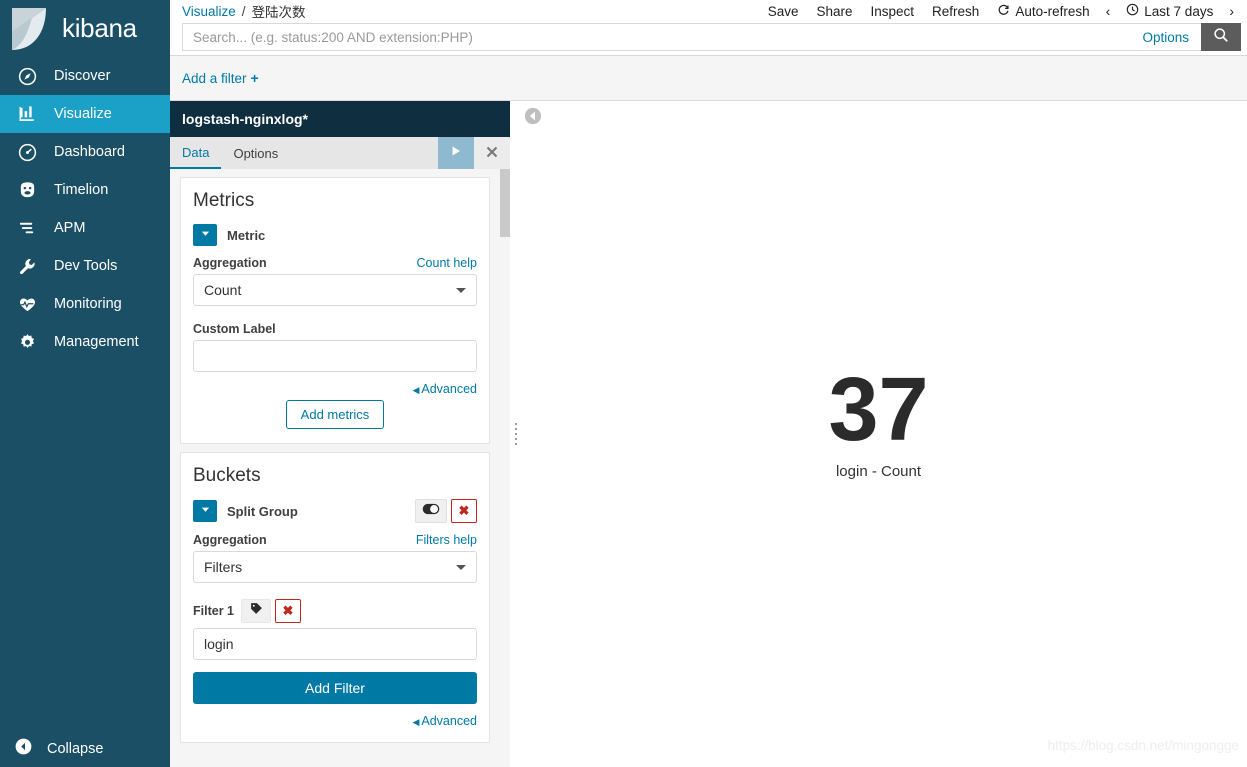 This screenshot has height=767, width=1247. Describe the element at coordinates (96, 342) in the screenshot. I see `sidebar-item-label: Management` at that location.